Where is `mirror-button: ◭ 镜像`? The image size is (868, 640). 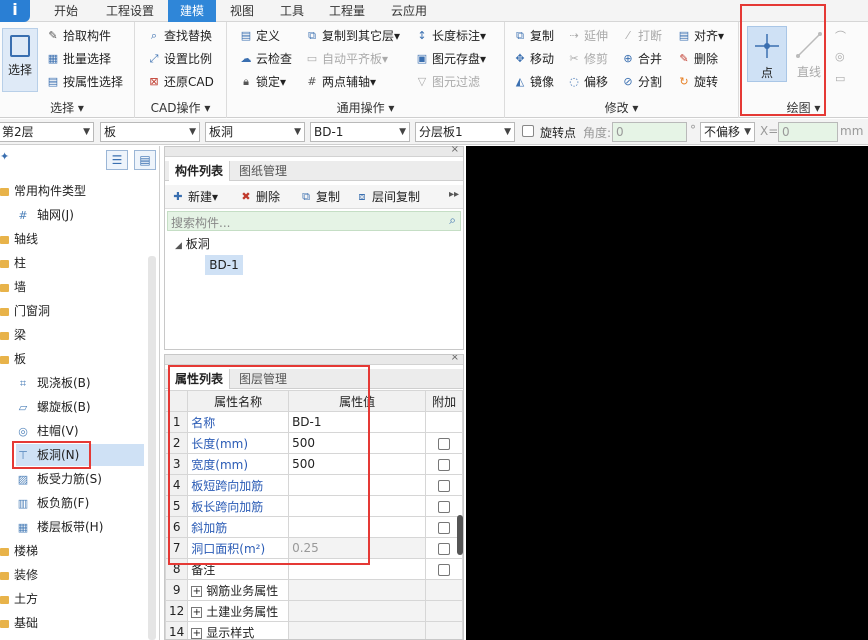
mirror-button: ◭ 镜像 is located at coordinates (533, 82).